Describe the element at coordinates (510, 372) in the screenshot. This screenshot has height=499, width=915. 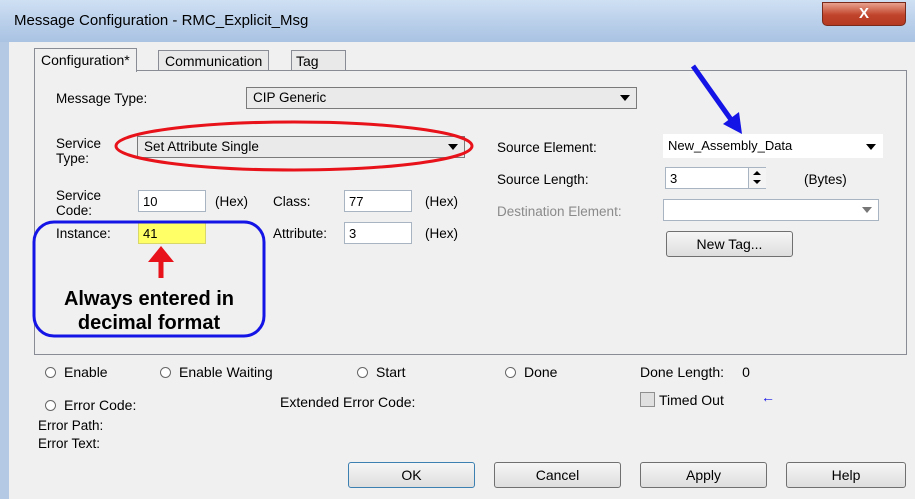
I see `done-radio-icon` at that location.